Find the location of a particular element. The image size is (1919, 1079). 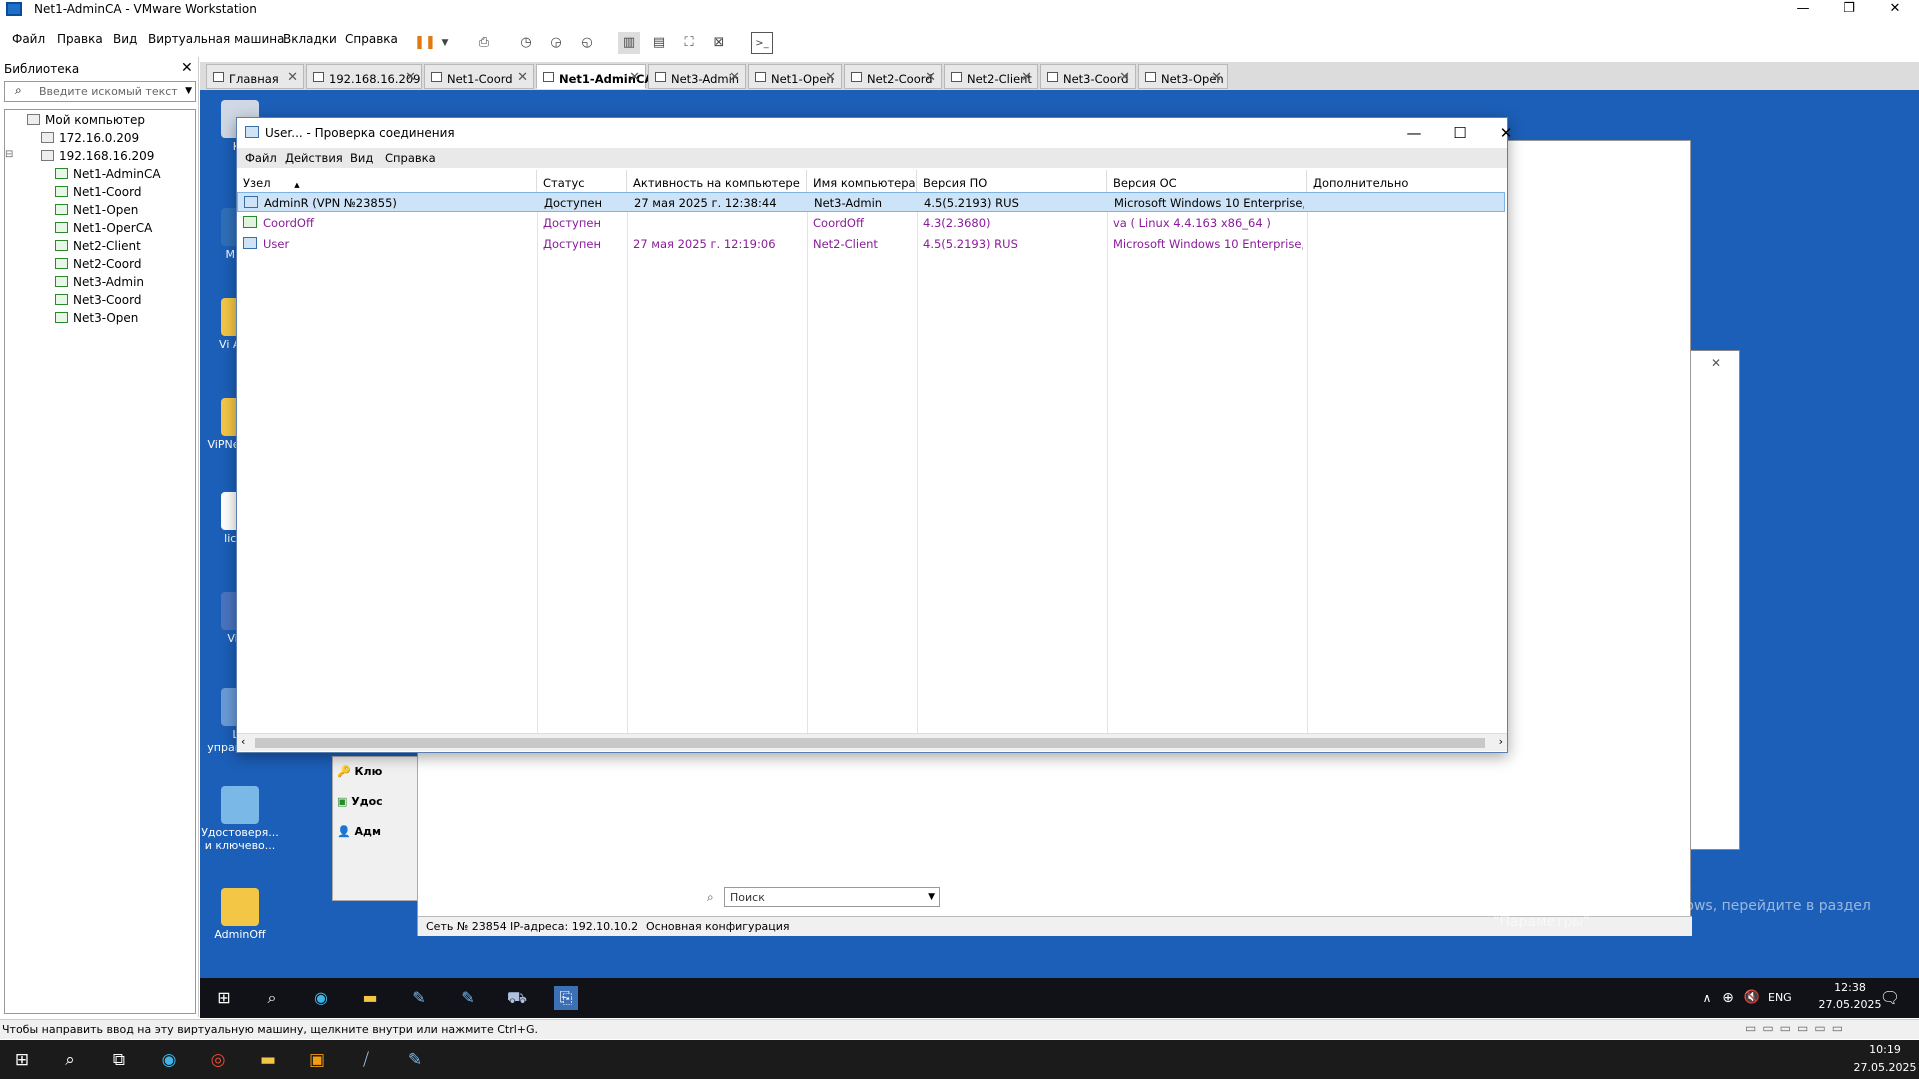

volume-muted-icon: 🔇 is located at coordinates (1752, 998).